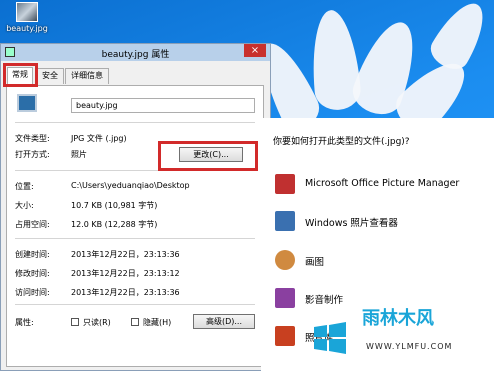 The width and height of the screenshot is (494, 371). Describe the element at coordinates (125, 273) in the screenshot. I see `modified-value: 2013年12月22日，23:13:12` at that location.